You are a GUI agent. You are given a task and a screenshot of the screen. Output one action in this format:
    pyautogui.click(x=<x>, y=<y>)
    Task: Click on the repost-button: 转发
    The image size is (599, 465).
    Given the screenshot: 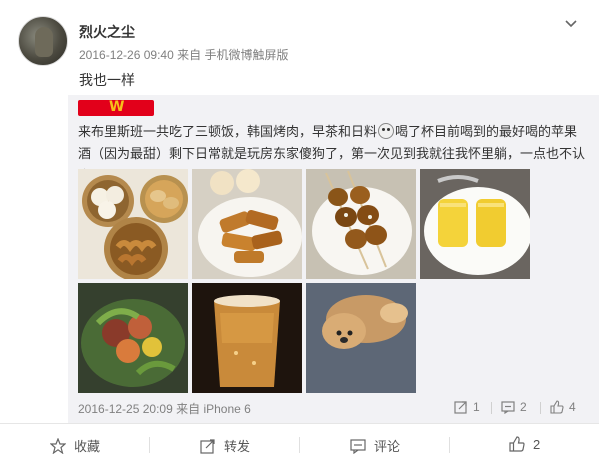 What is the action you would take?
    pyautogui.click(x=225, y=445)
    